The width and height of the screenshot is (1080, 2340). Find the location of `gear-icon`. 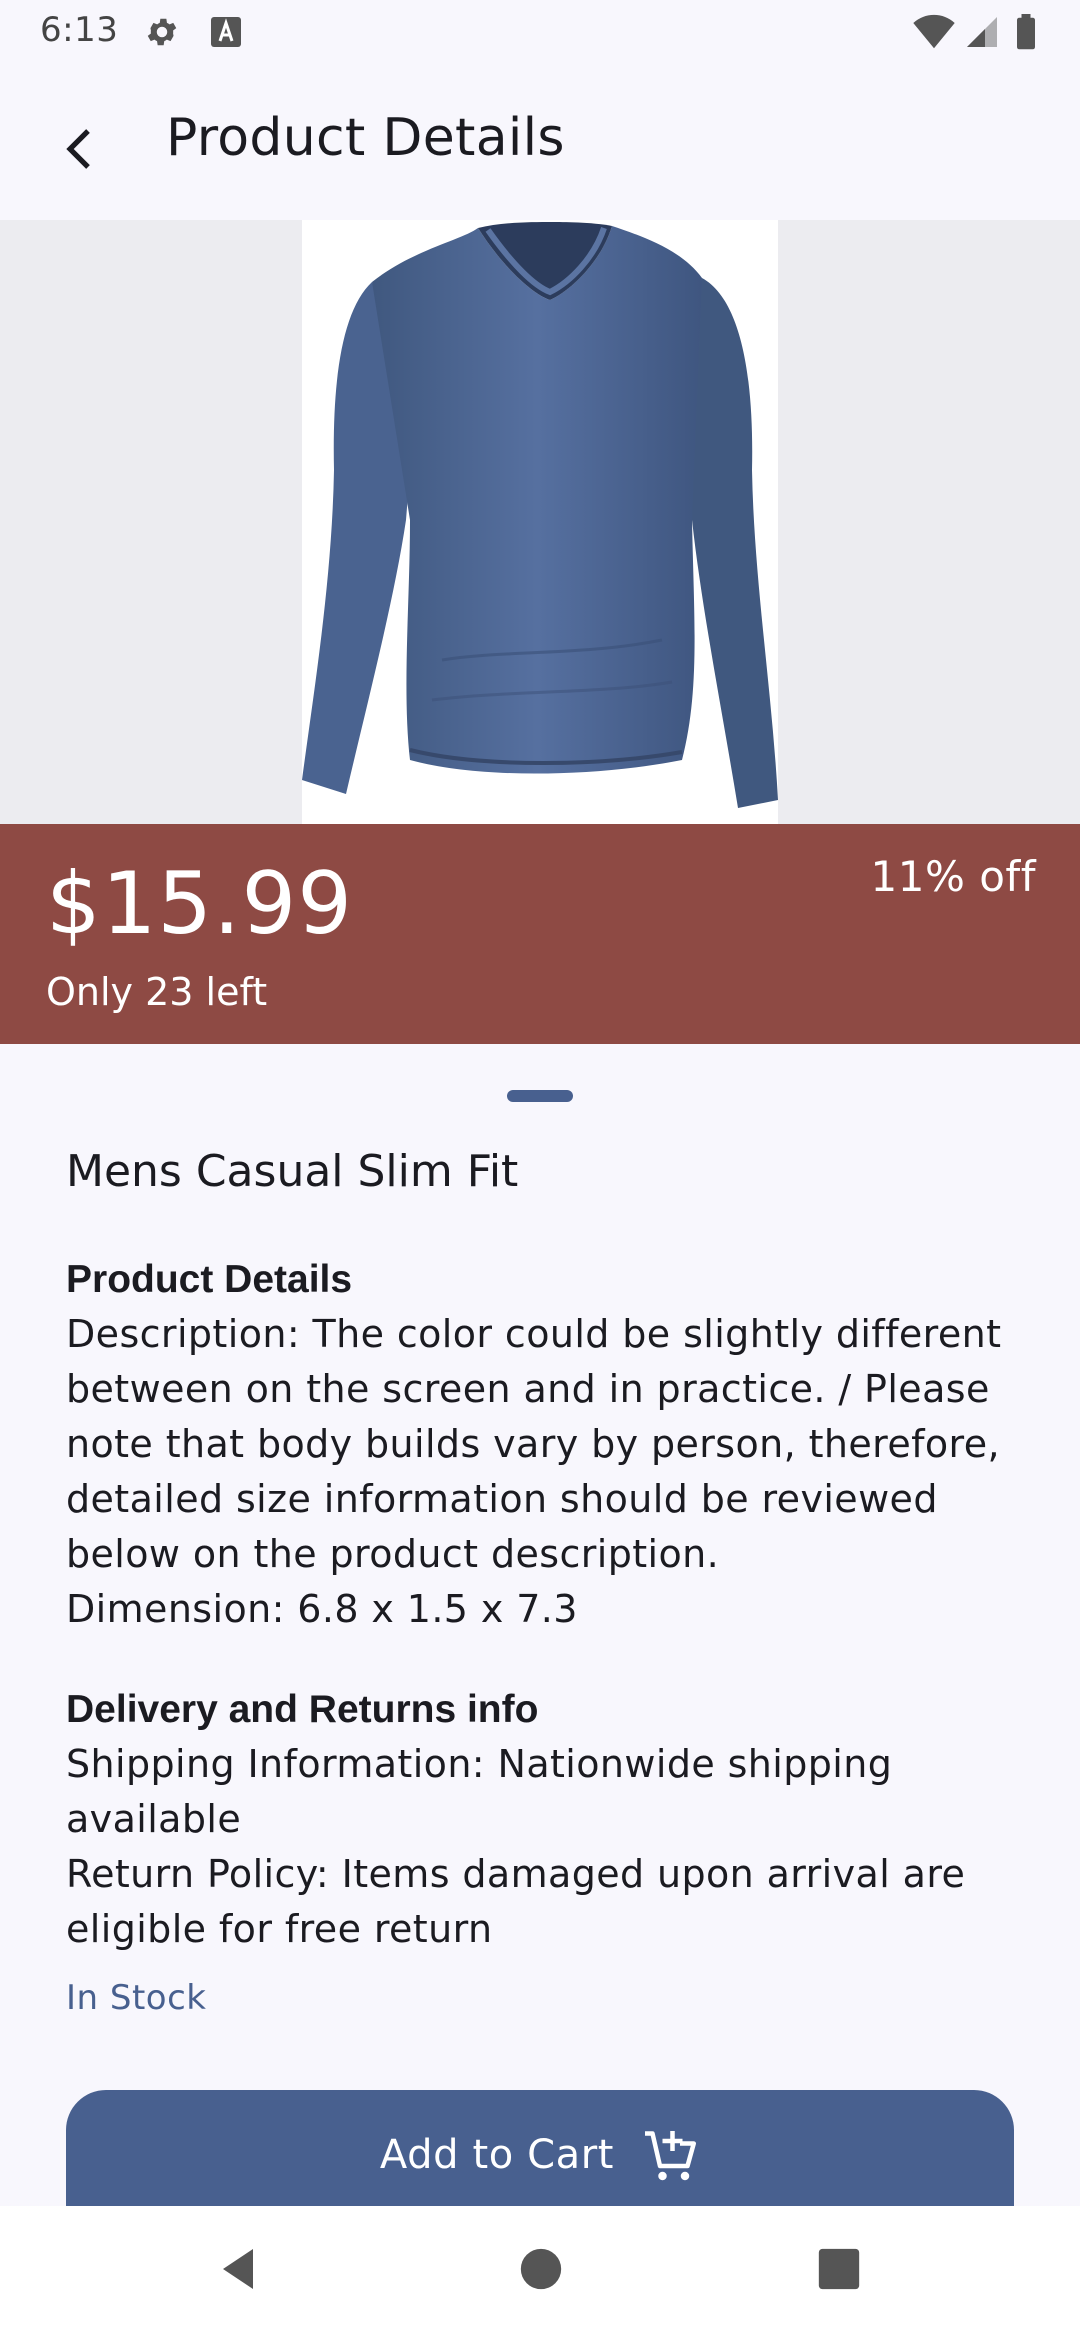

gear-icon is located at coordinates (162, 32).